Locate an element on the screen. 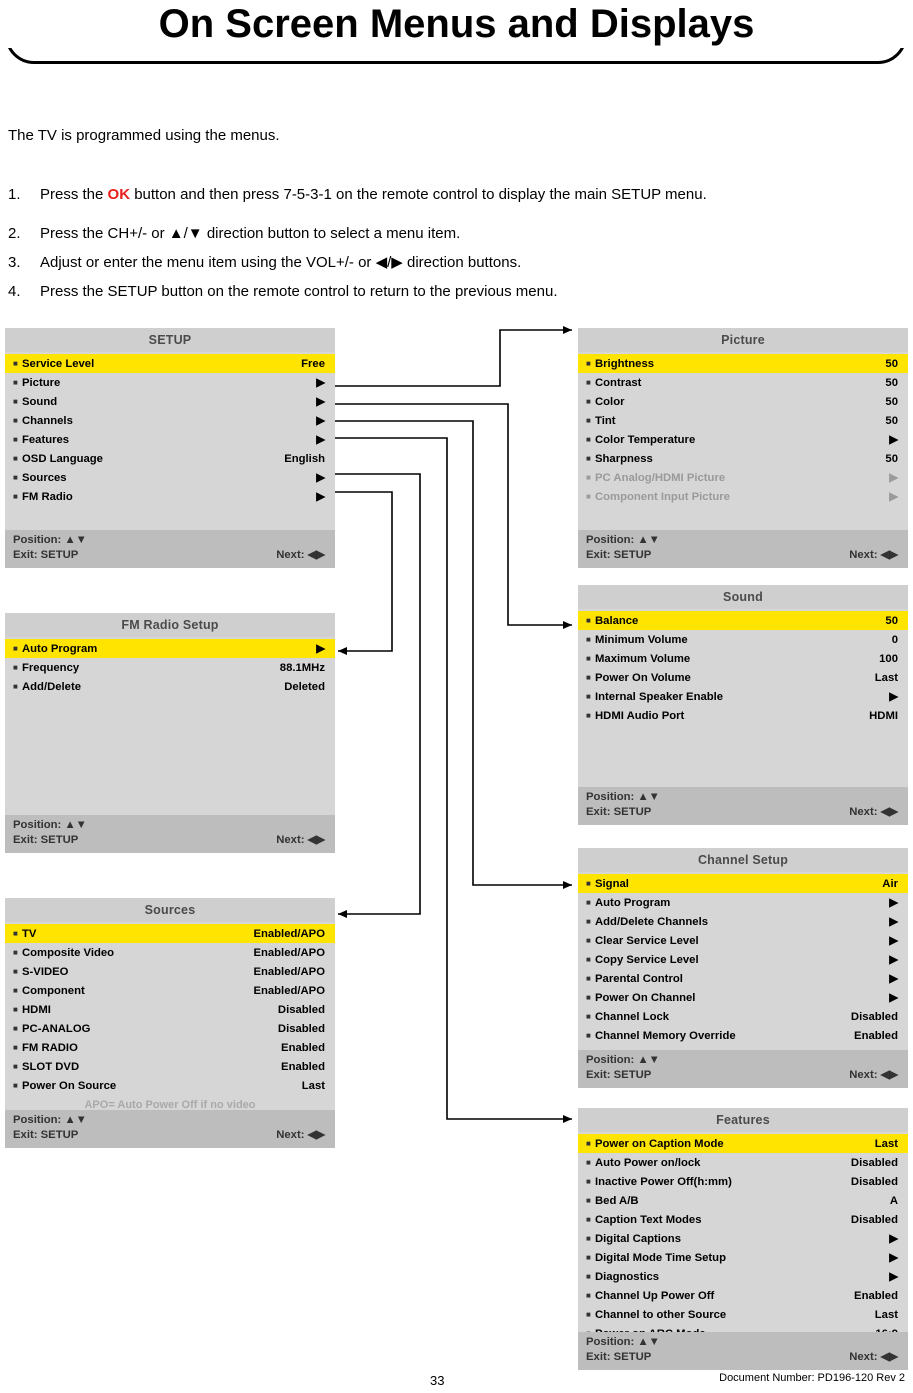 The image size is (913, 1393). panel-title: Picture is located at coordinates (743, 340).